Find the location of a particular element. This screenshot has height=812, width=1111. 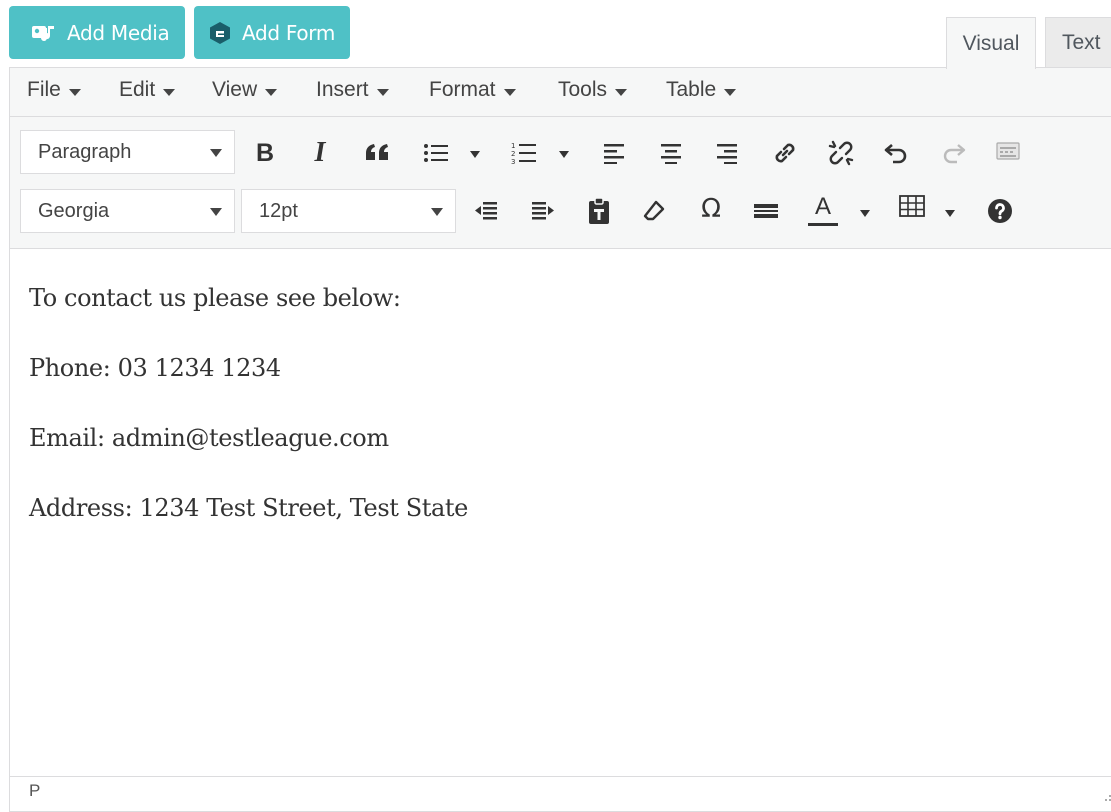

clear-formatting-icon is located at coordinates (654, 211).